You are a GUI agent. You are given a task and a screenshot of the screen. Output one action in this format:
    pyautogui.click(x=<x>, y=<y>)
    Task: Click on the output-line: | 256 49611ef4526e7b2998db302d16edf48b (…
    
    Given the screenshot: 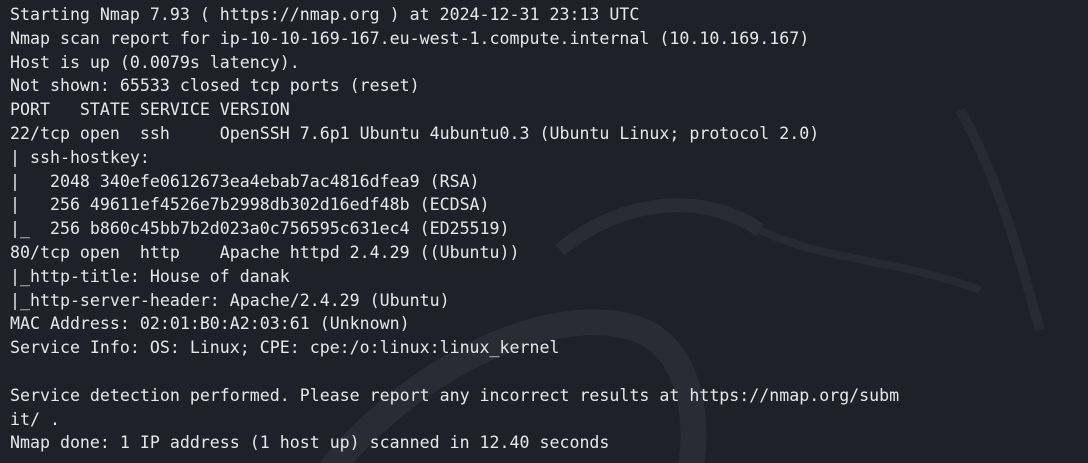 What is the action you would take?
    pyautogui.click(x=250, y=205)
    